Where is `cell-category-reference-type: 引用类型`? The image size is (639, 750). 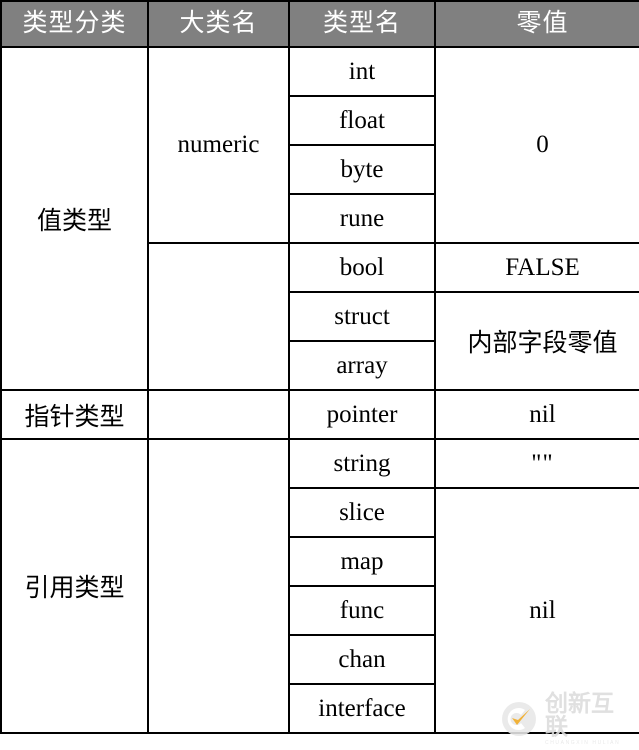 cell-category-reference-type: 引用类型 is located at coordinates (74, 586).